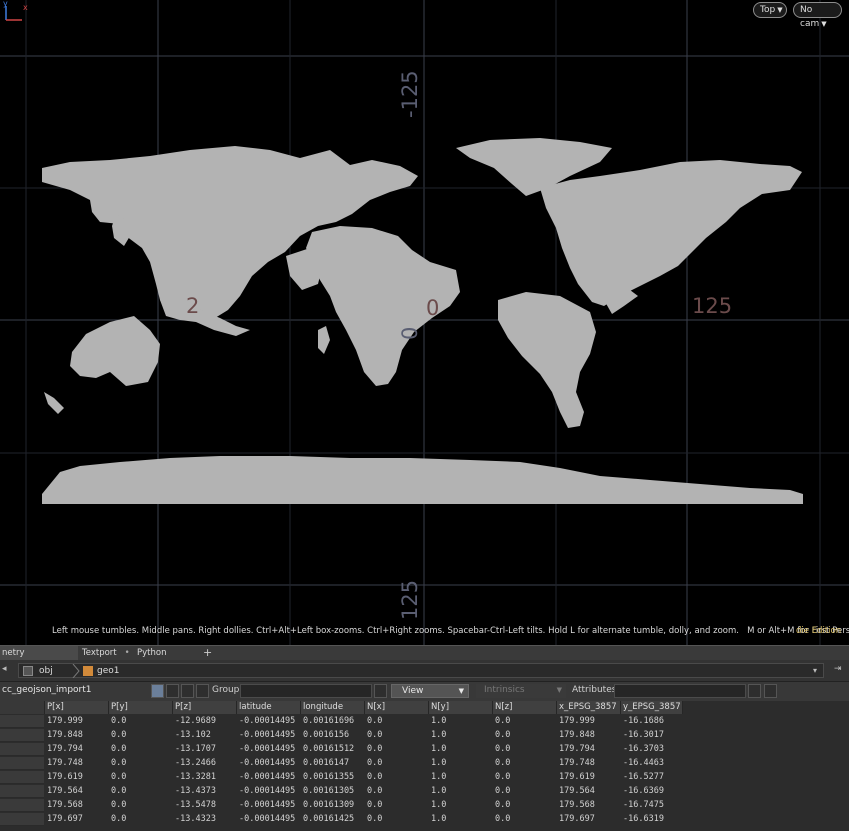 The height and width of the screenshot is (831, 849). I want to click on column-header: N[z], so click(525, 707).